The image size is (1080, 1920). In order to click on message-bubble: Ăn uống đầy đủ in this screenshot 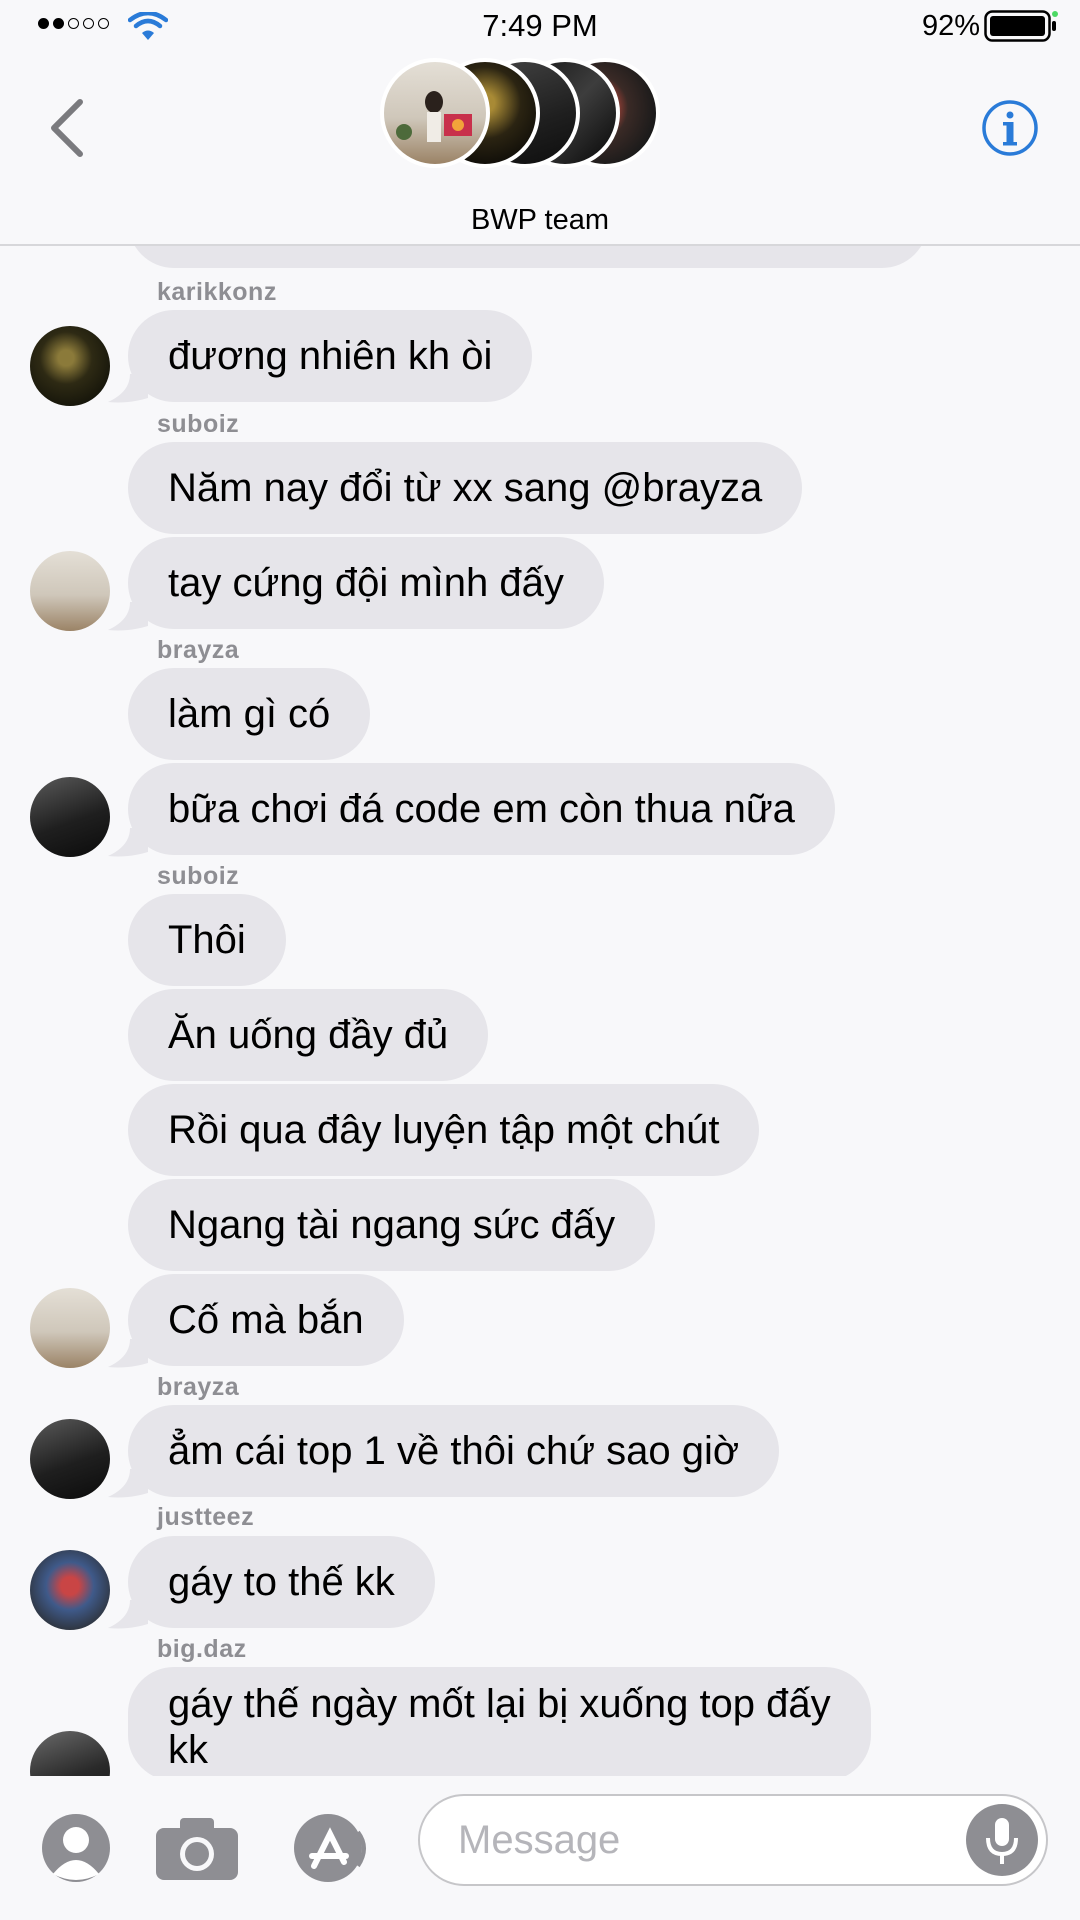, I will do `click(308, 1035)`.